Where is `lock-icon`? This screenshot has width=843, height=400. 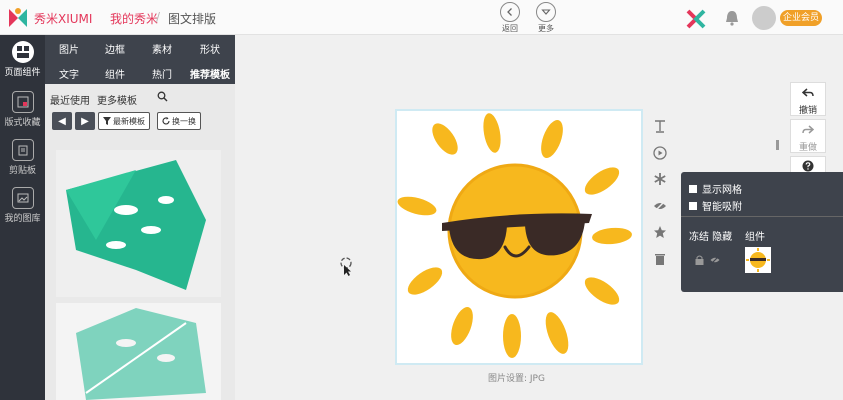 lock-icon is located at coordinates (699, 260).